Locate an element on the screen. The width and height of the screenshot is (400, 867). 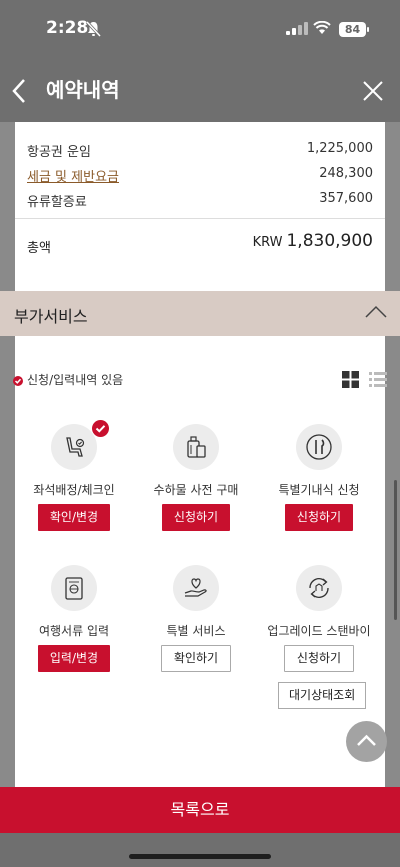
fare-value: 357,600 is located at coordinates (346, 198).